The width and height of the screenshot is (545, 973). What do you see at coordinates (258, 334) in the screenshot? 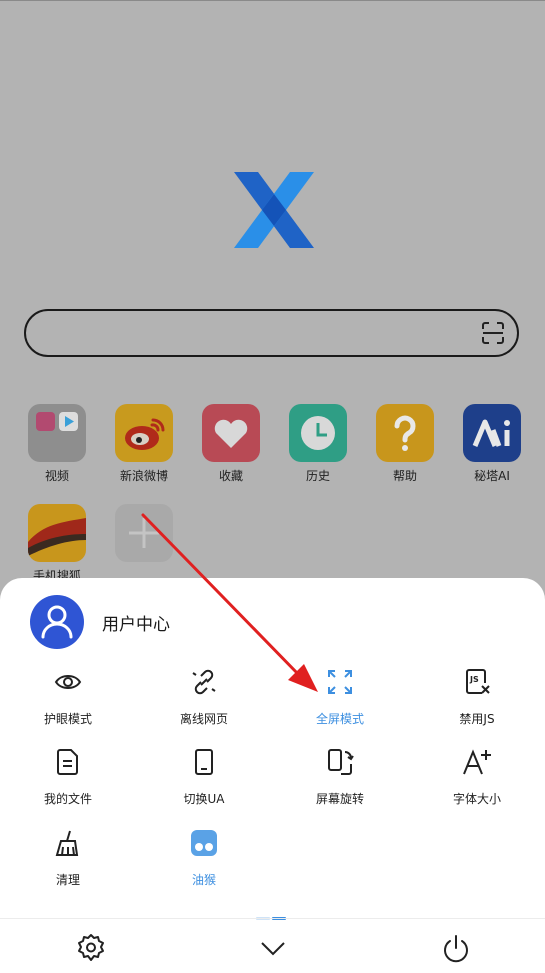
I see `search-input` at bounding box center [258, 334].